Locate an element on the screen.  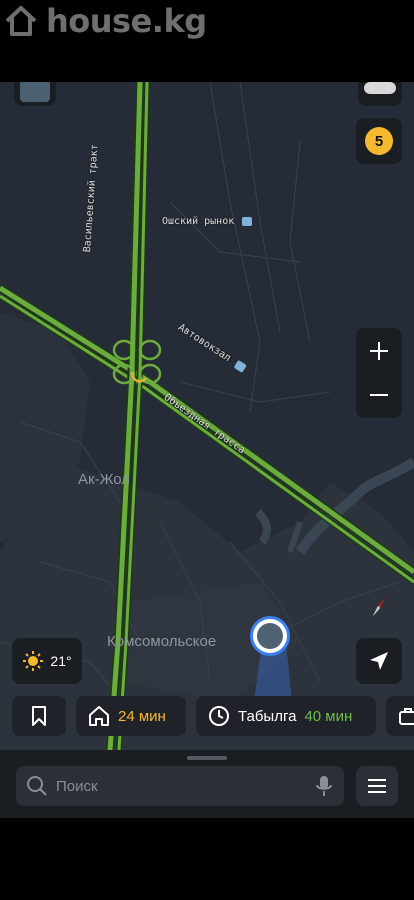
minus-icon is located at coordinates (379, 395).